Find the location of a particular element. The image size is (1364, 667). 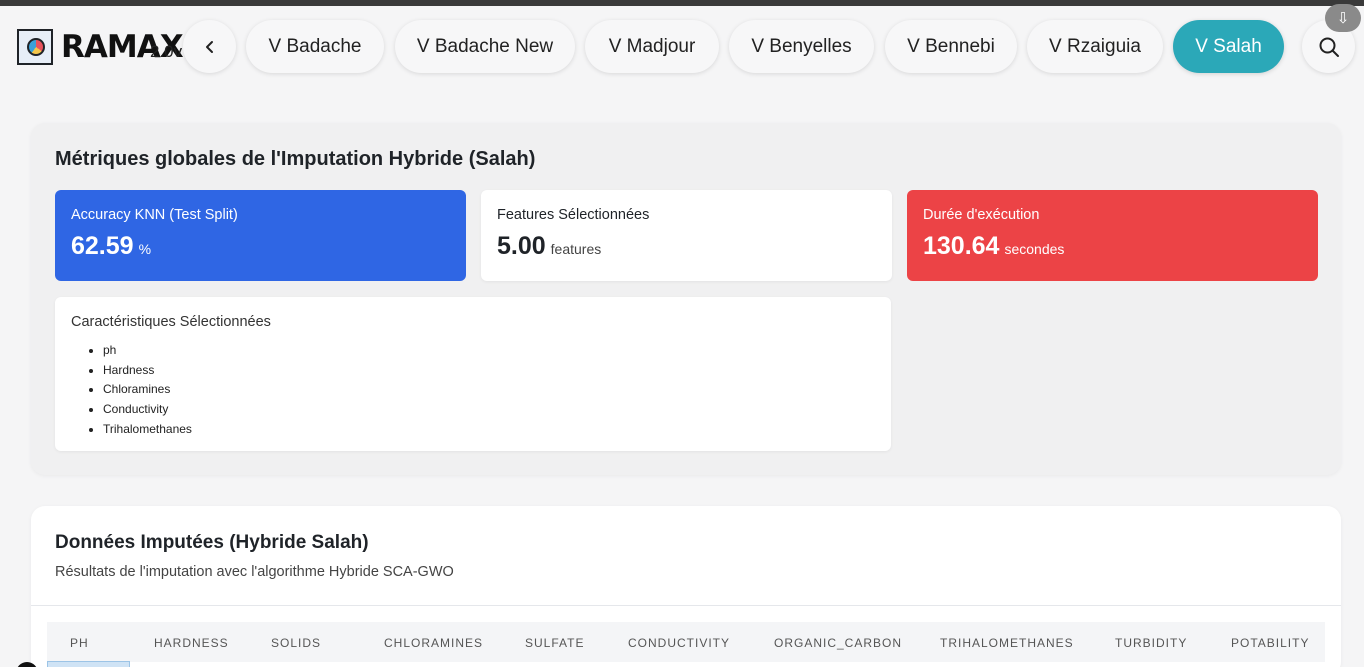

column-header: TURBIDITY is located at coordinates (1151, 643).